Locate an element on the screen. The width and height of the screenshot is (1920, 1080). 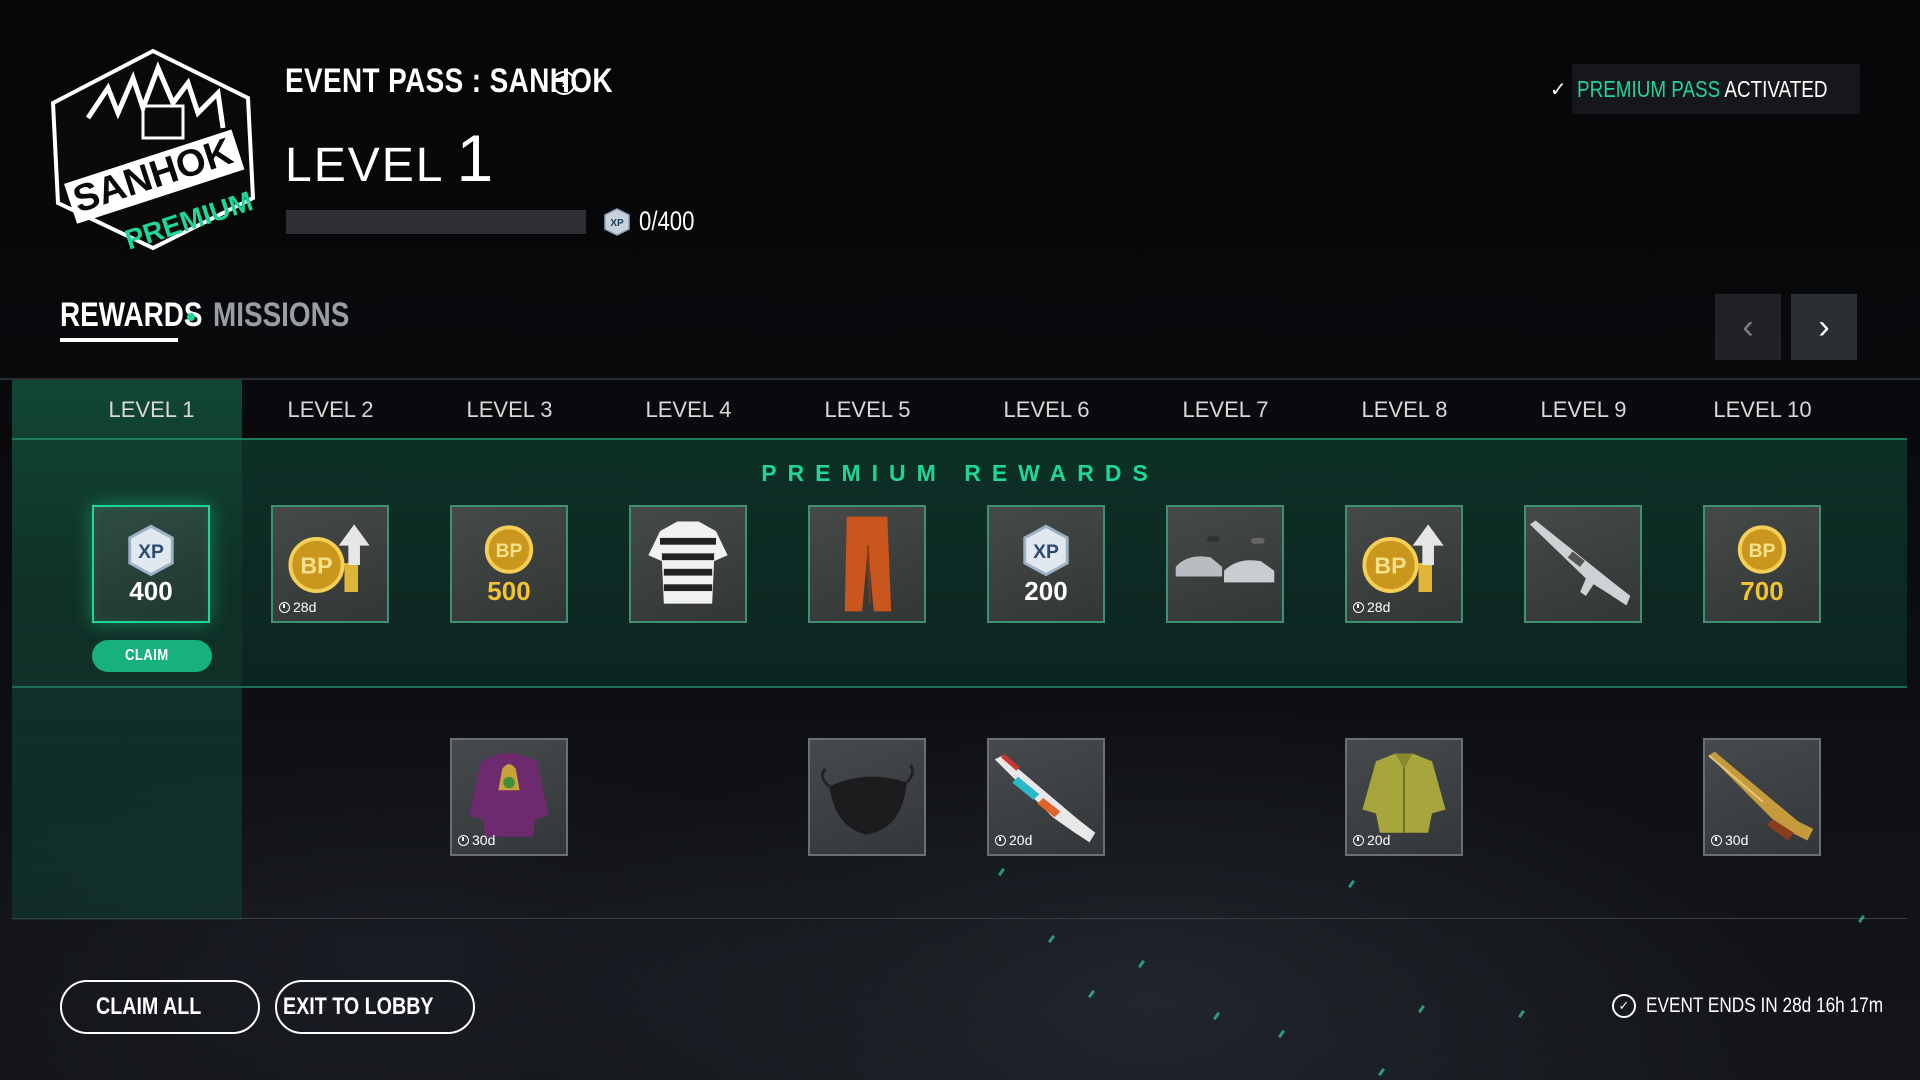
reward-tile-xp: XP 400 is located at coordinates (151, 564).